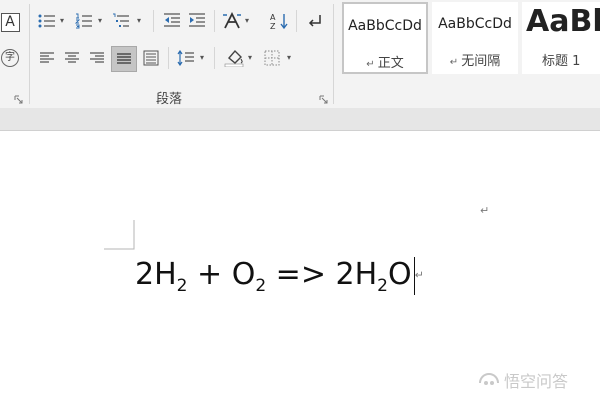 The height and width of the screenshot is (400, 600). Describe the element at coordinates (563, 21) in the screenshot. I see `style-sample: AaBb` at that location.